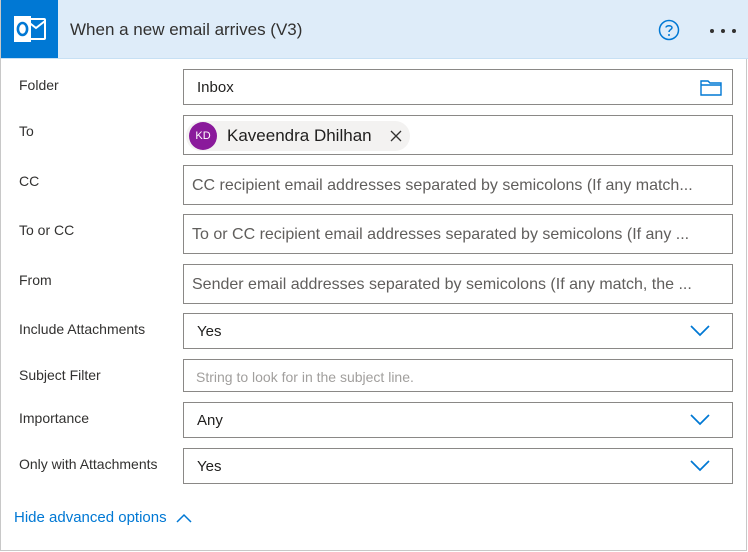 The image size is (748, 552). I want to click on subject-filter-placeholder: String to look for in the subject line., so click(305, 377).